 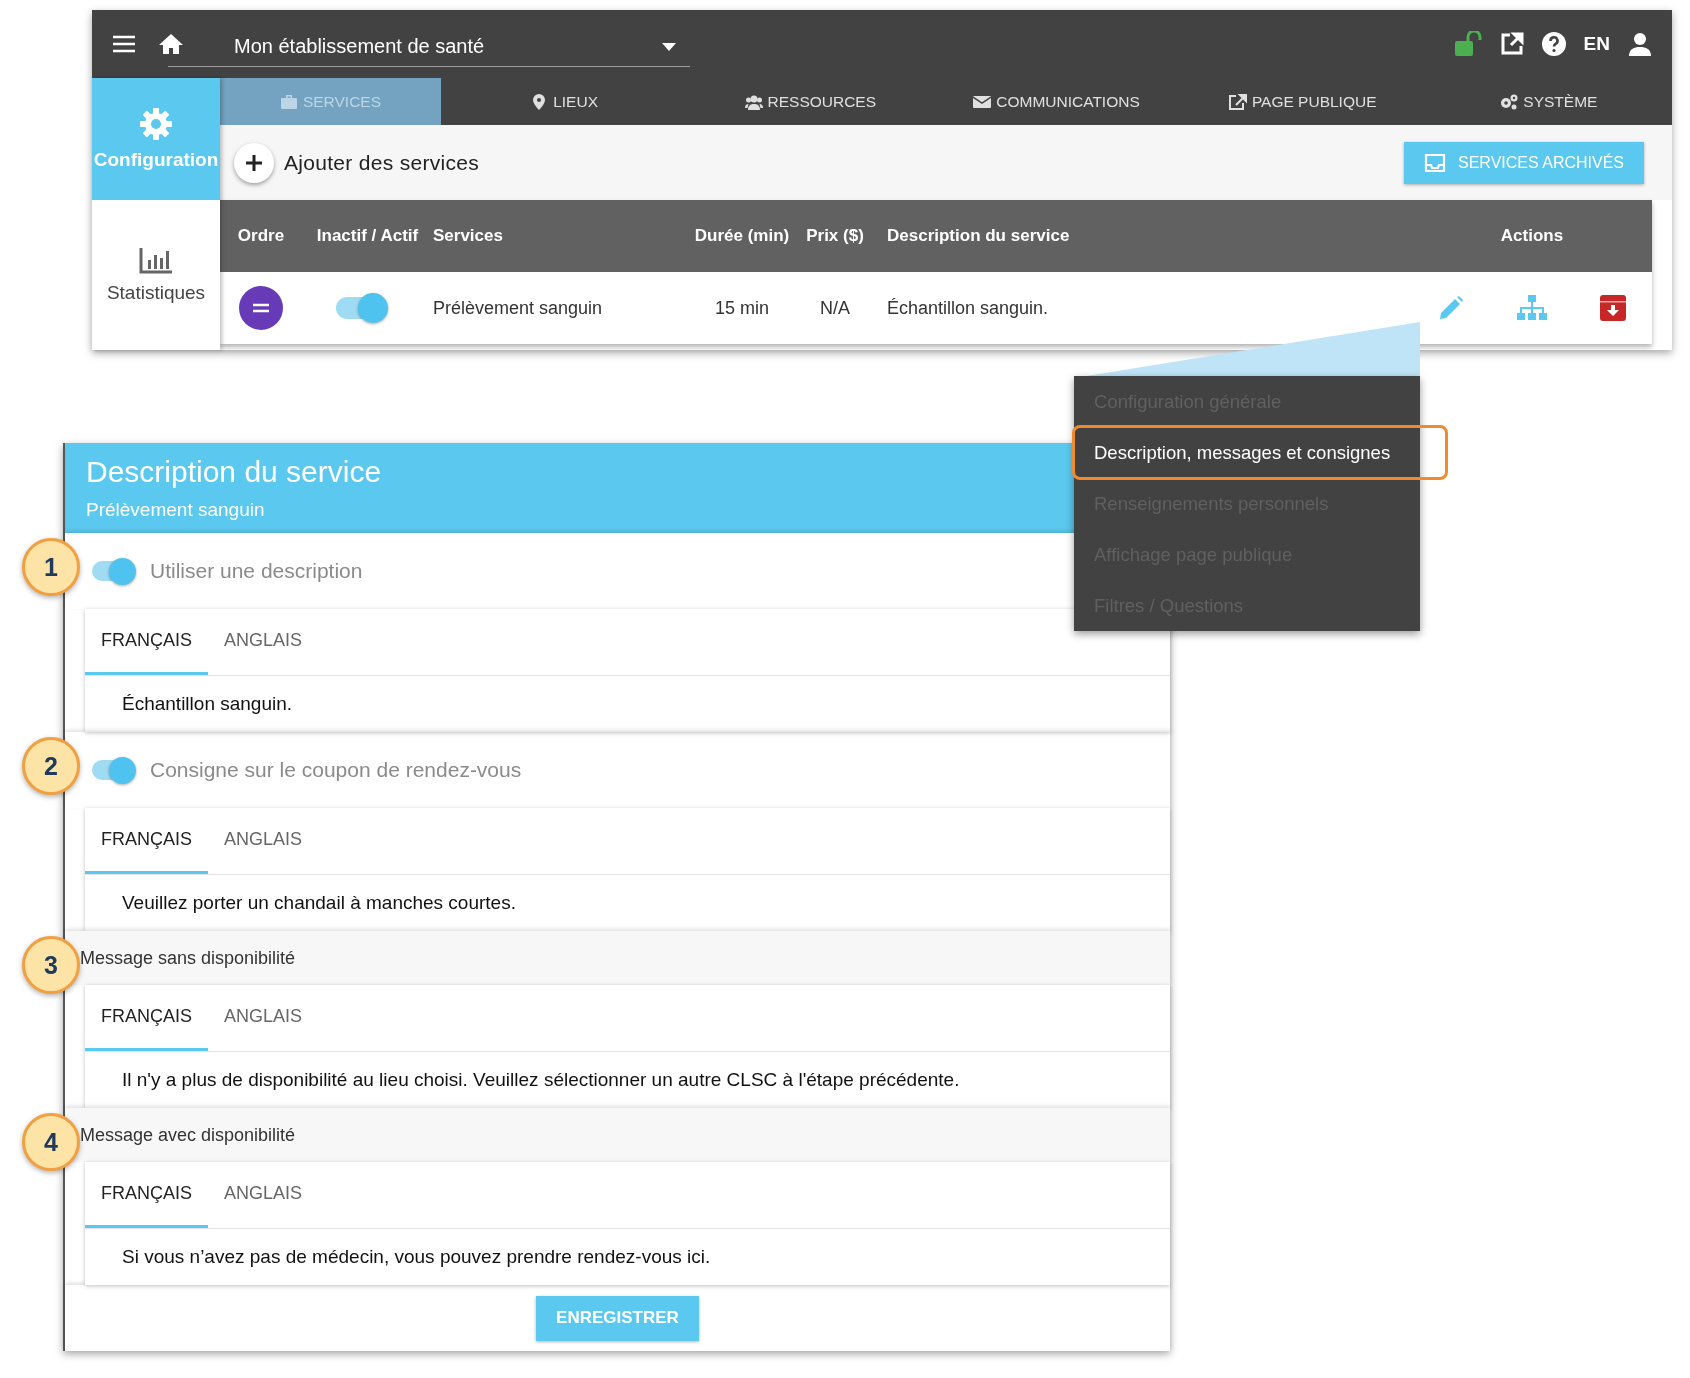 What do you see at coordinates (156, 260) in the screenshot?
I see `bar-chart-icon` at bounding box center [156, 260].